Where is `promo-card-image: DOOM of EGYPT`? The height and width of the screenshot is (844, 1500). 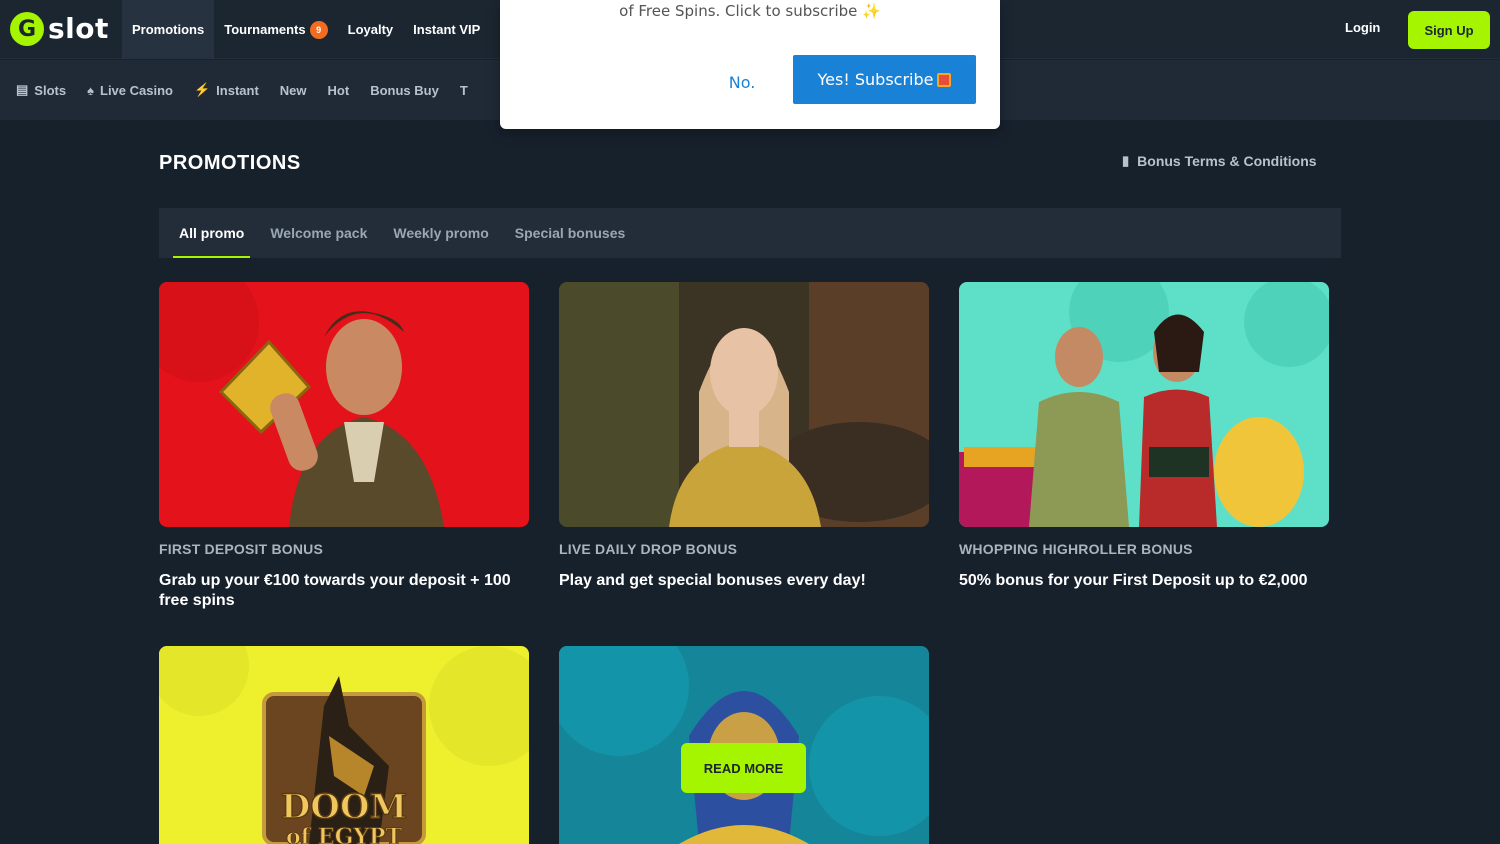
promo-card-image: DOOM of EGYPT is located at coordinates (344, 745).